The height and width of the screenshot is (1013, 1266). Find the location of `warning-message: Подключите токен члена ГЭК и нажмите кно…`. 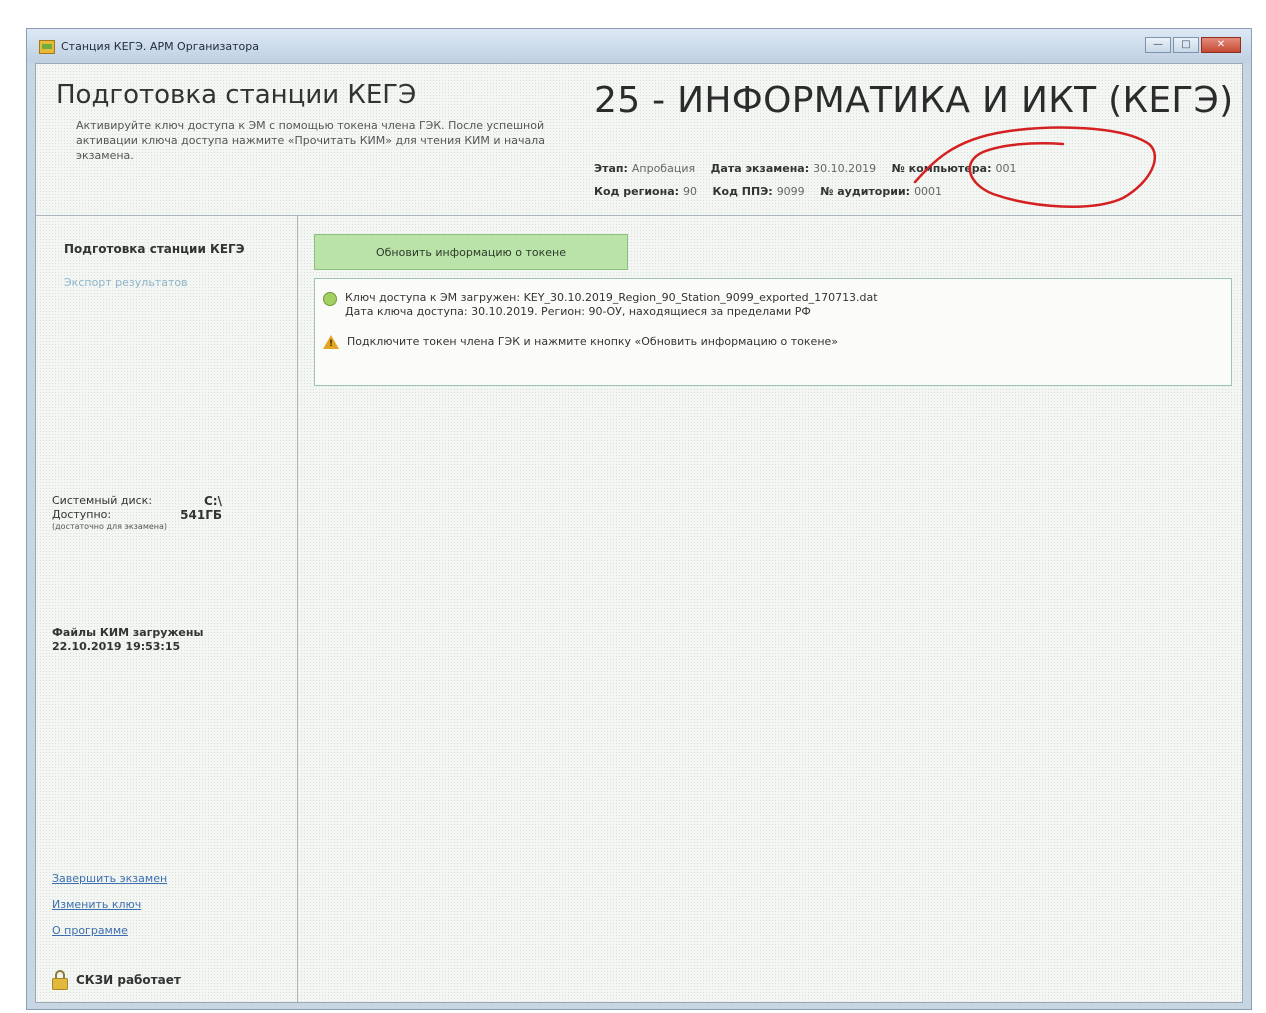

warning-message: Подключите токен члена ГЭК и нажмите кно… is located at coordinates (581, 343).